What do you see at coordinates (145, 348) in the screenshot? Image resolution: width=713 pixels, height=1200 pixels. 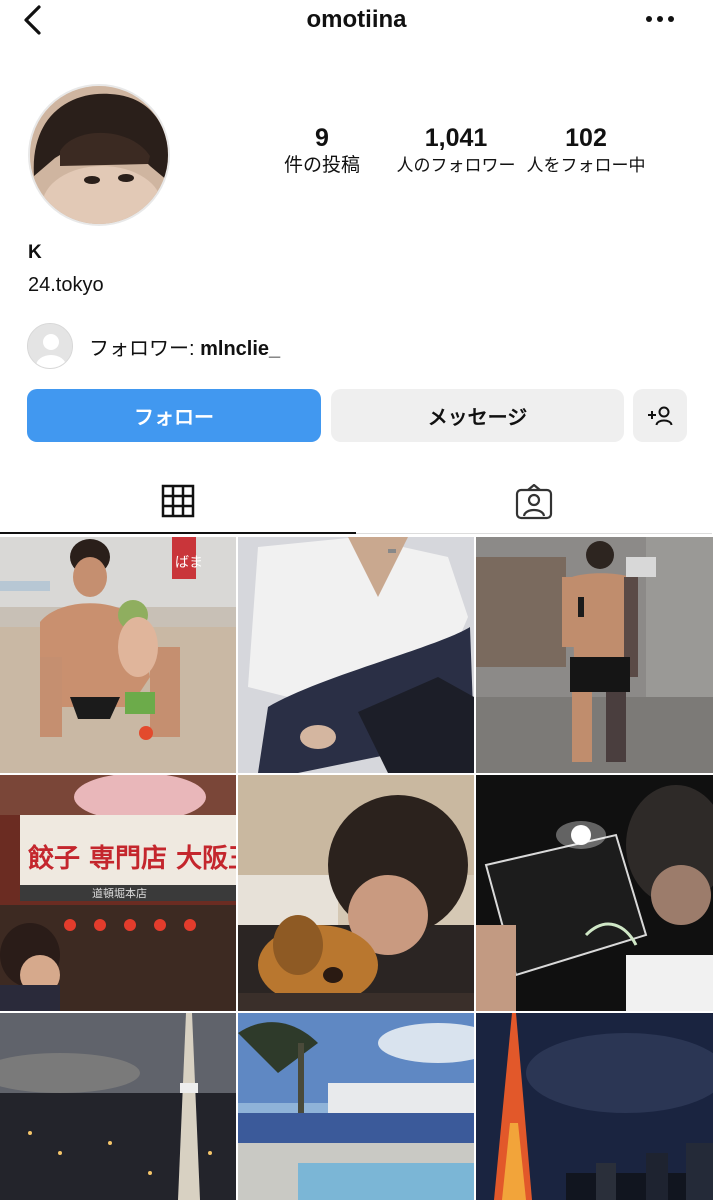 I see `followed-by-prefix: フォロワー:` at bounding box center [145, 348].